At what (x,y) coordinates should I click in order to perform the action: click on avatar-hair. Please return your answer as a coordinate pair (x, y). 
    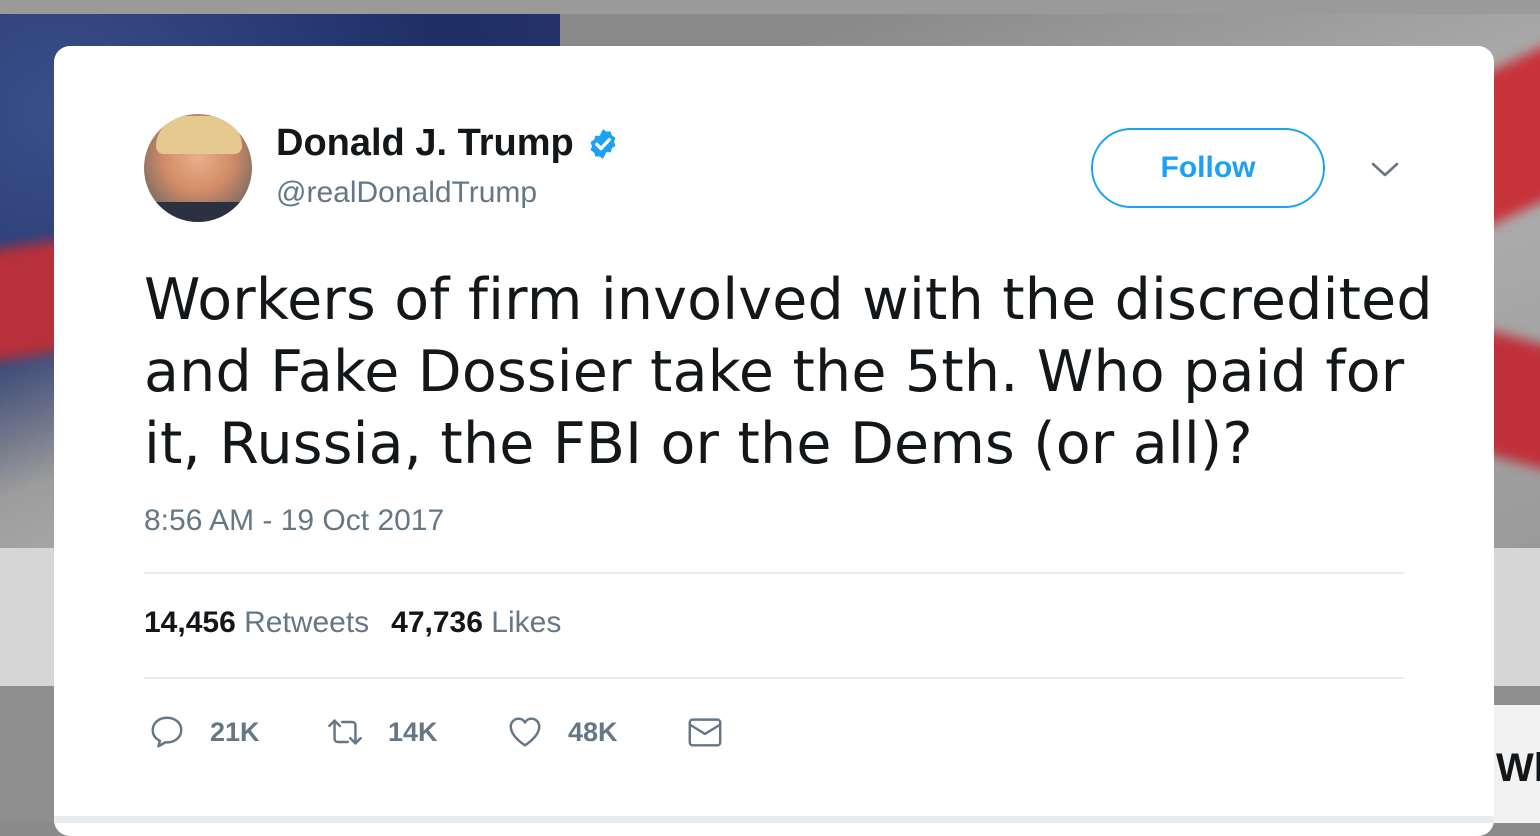
    Looking at the image, I should click on (199, 135).